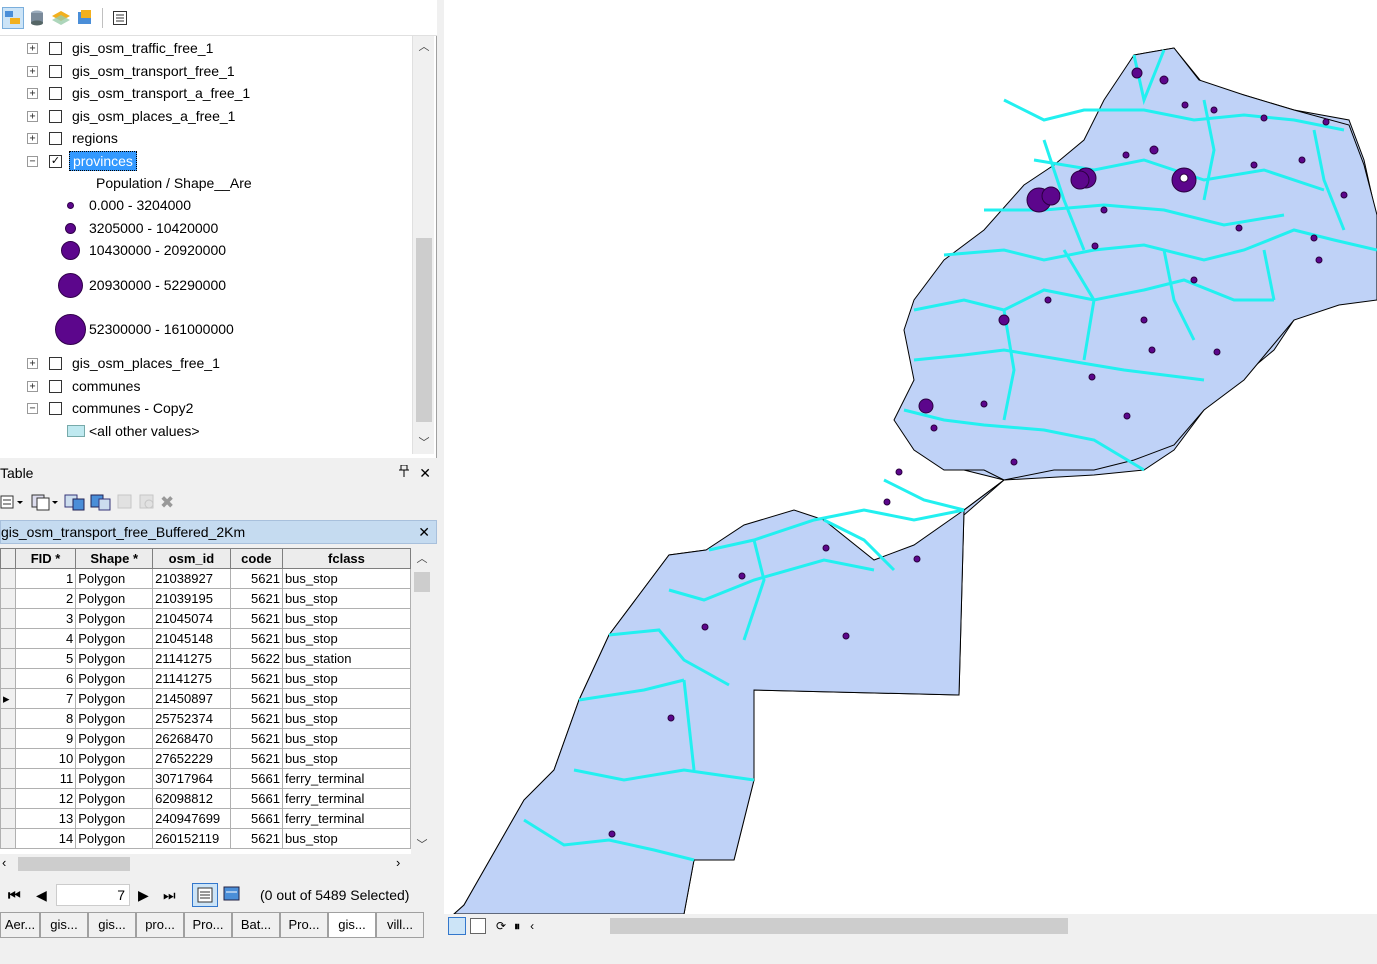 The height and width of the screenshot is (964, 1377). What do you see at coordinates (191, 578) in the screenshot?
I see `table-cell: 21038927` at bounding box center [191, 578].